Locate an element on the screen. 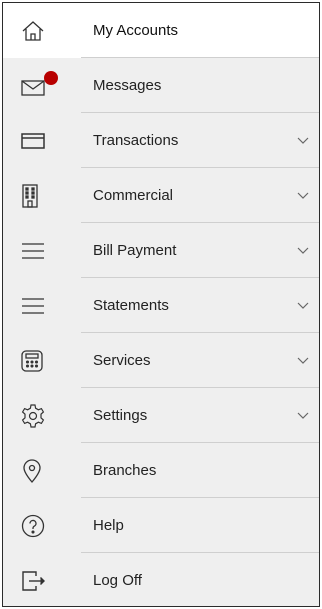 The image size is (322, 609). menu-item-label: Statements is located at coordinates (131, 305).